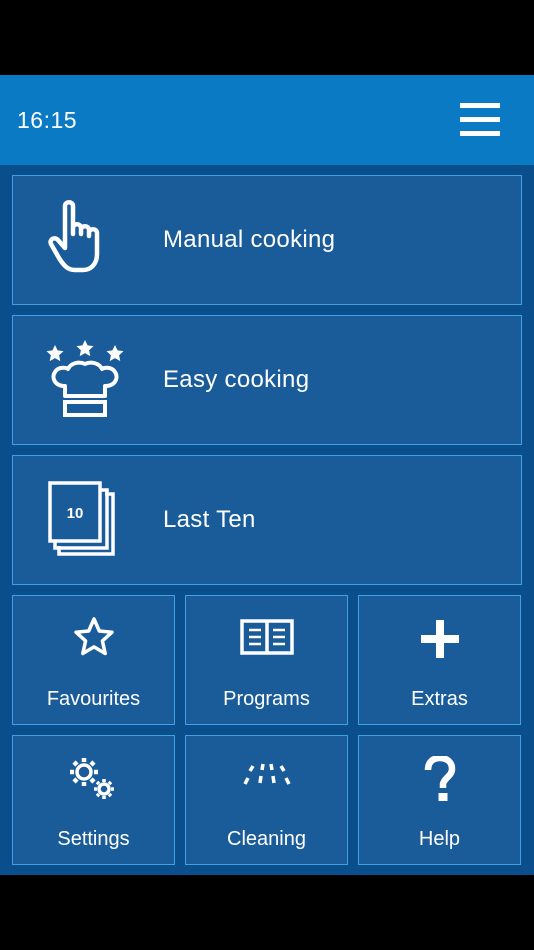  I want to click on manual-cooking-label: Manual cooking, so click(249, 239).